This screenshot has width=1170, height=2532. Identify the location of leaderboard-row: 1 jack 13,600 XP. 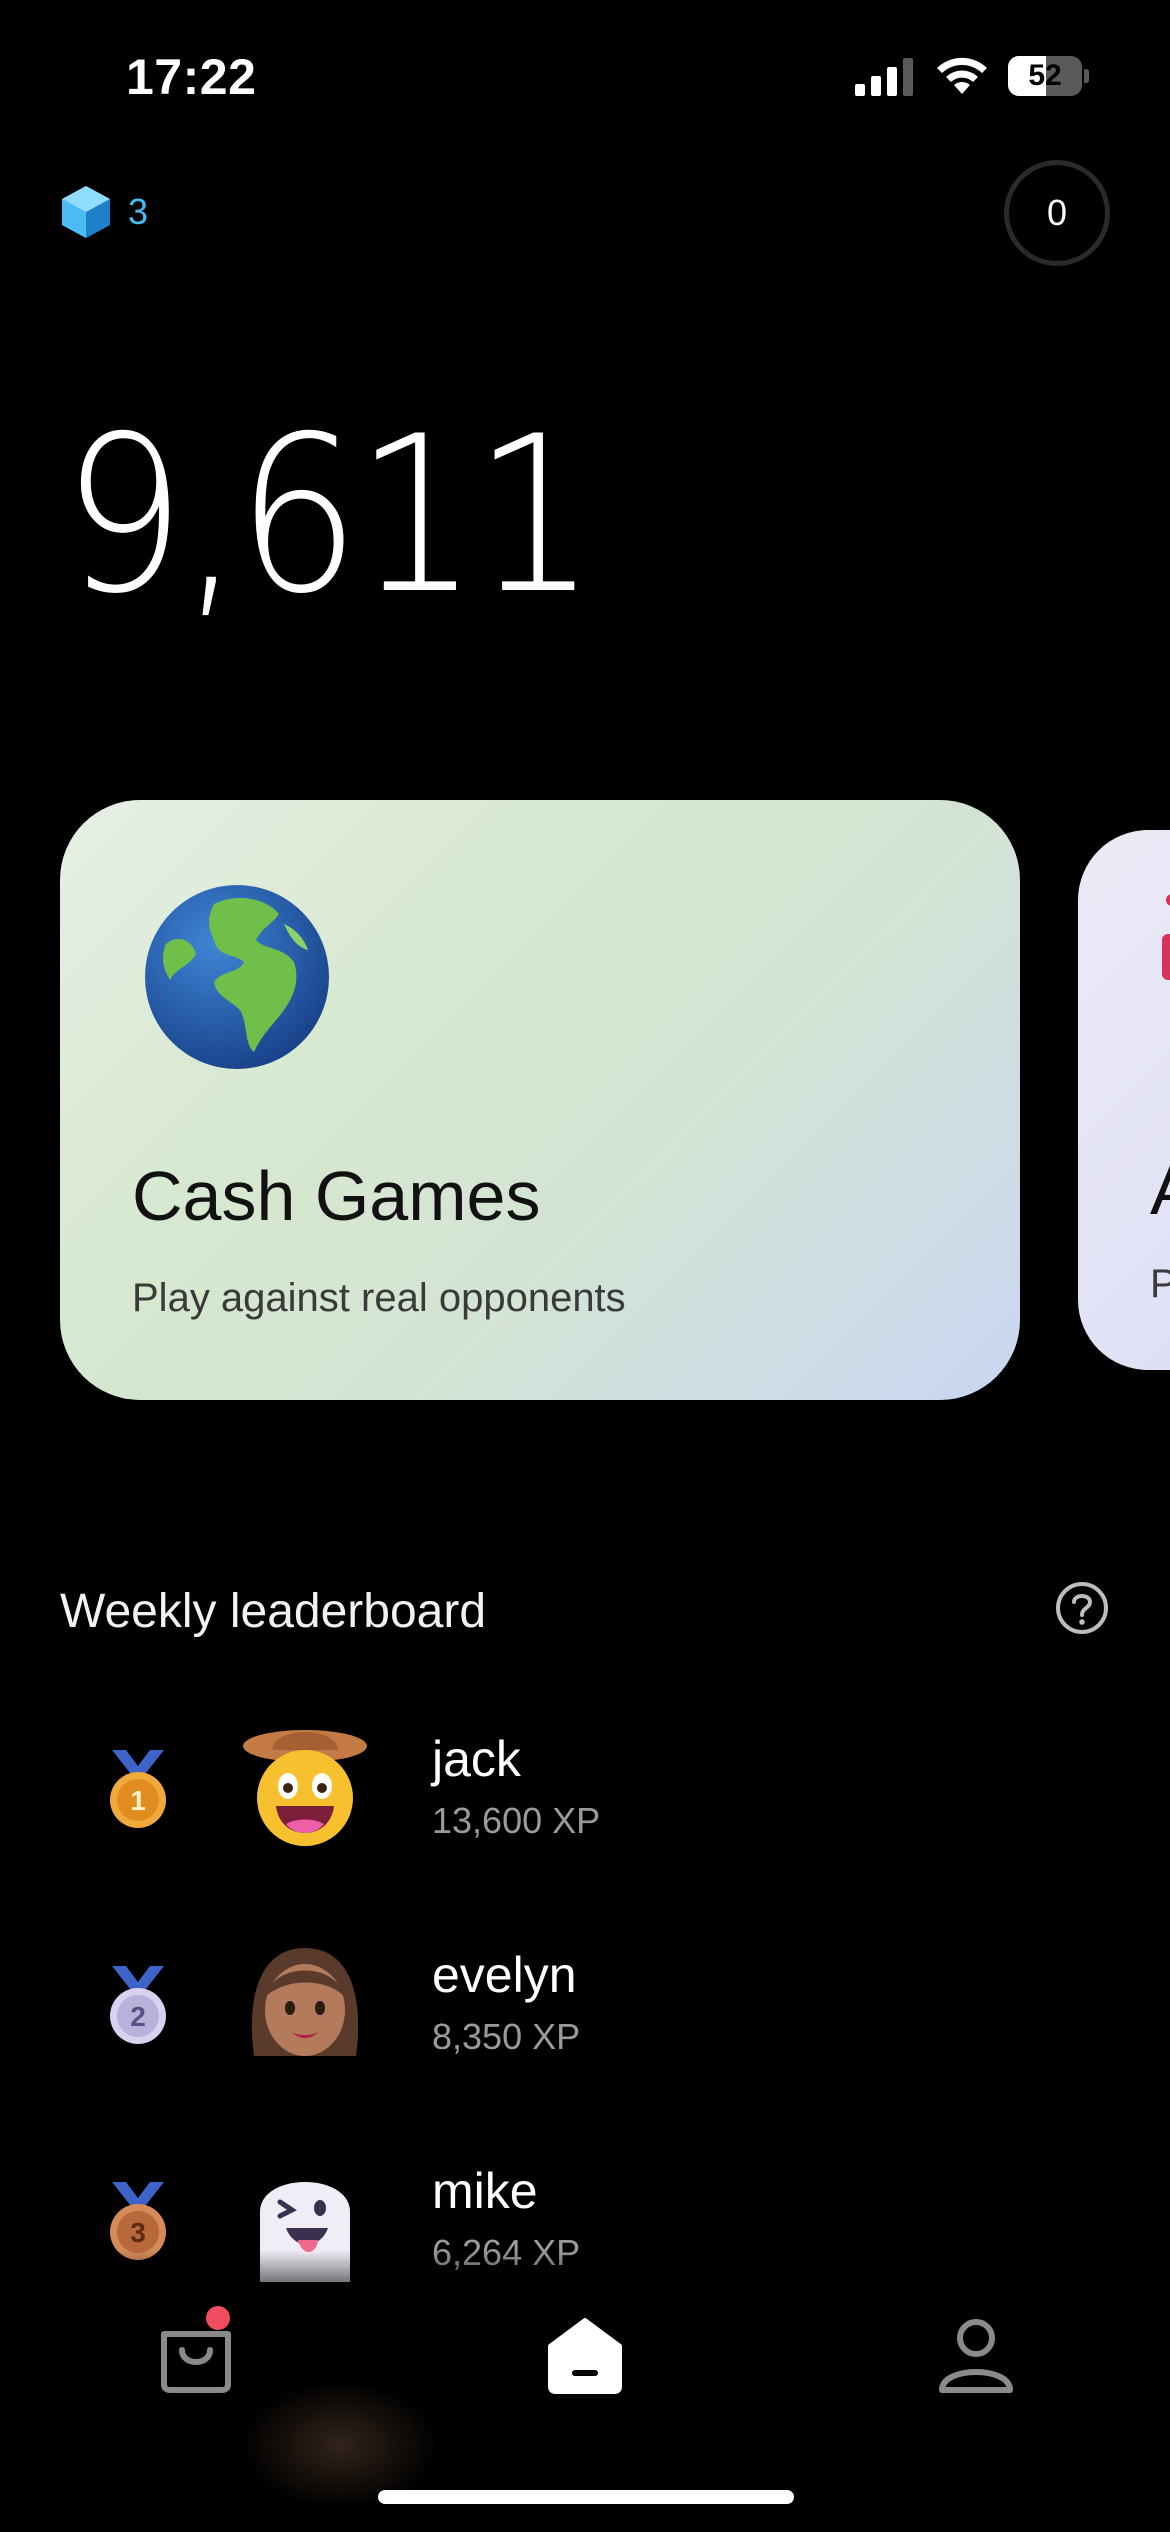
(585, 1808).